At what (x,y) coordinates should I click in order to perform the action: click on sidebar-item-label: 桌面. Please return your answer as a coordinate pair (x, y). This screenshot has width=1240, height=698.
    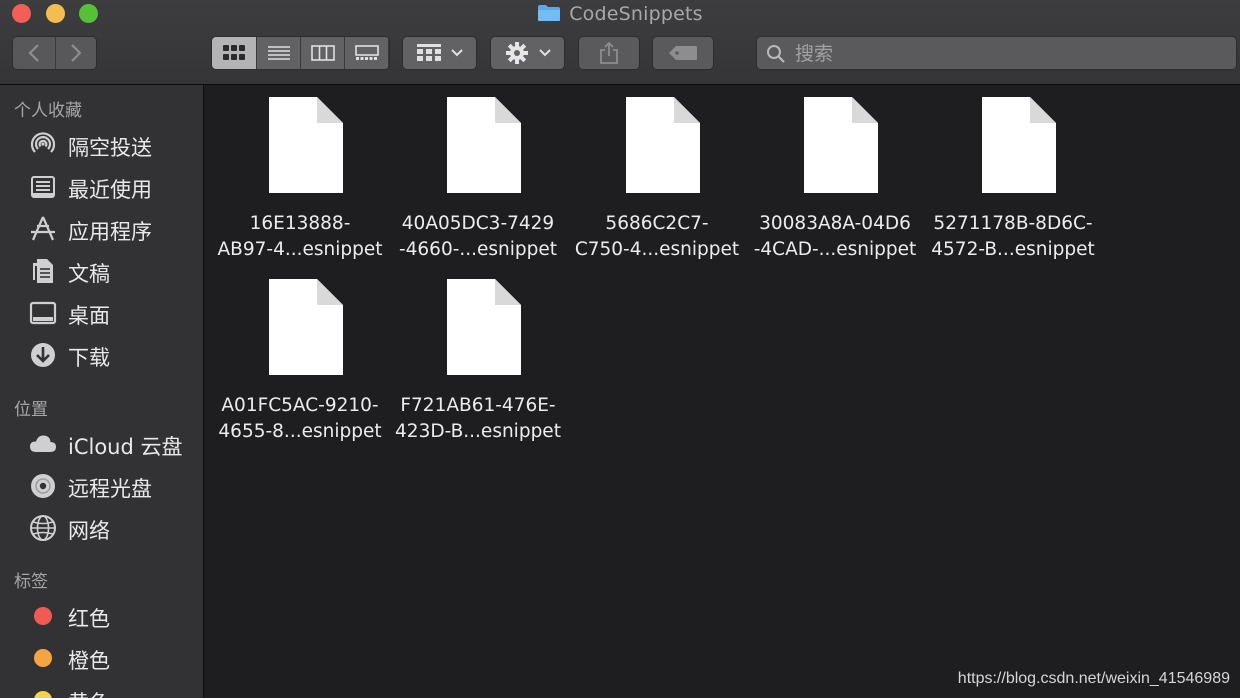
    Looking at the image, I should click on (89, 316).